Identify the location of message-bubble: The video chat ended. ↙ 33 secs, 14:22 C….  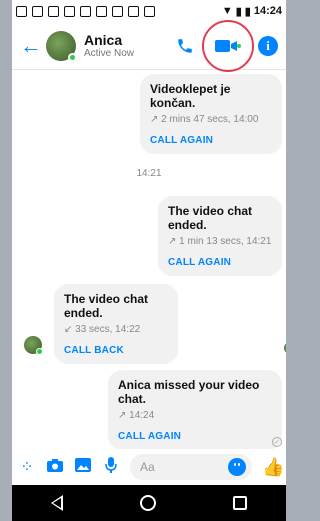
(116, 324).